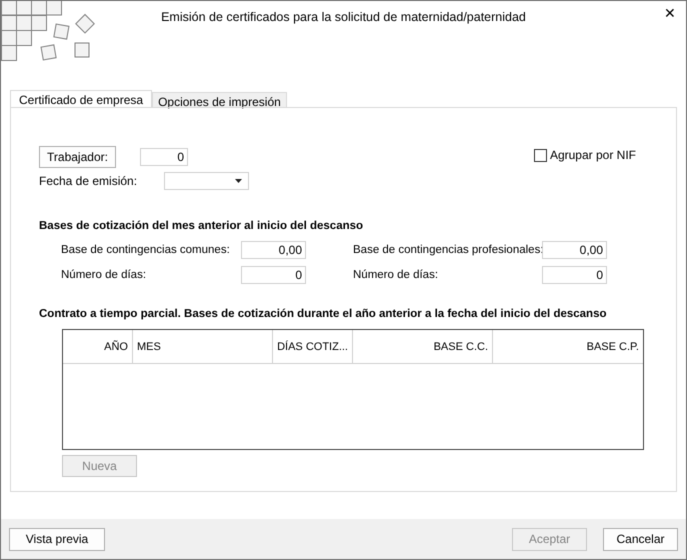  I want to click on column-header: AÑO, so click(98, 346).